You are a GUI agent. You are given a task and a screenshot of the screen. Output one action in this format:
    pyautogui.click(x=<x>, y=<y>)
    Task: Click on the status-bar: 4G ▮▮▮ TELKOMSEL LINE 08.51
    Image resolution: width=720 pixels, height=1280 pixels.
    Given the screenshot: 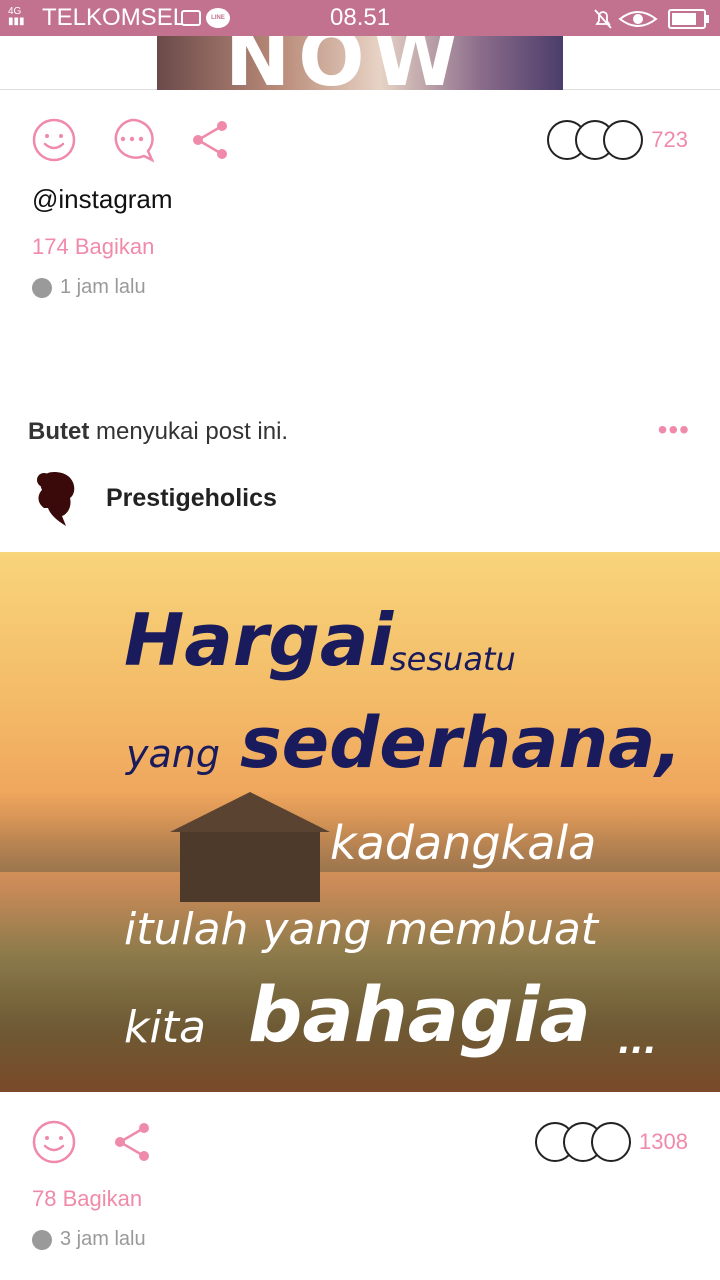 What is the action you would take?
    pyautogui.click(x=360, y=18)
    